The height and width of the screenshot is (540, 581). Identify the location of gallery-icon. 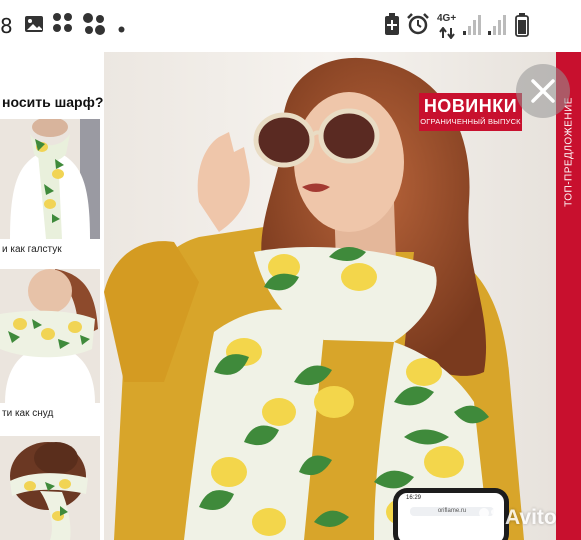
(34, 26).